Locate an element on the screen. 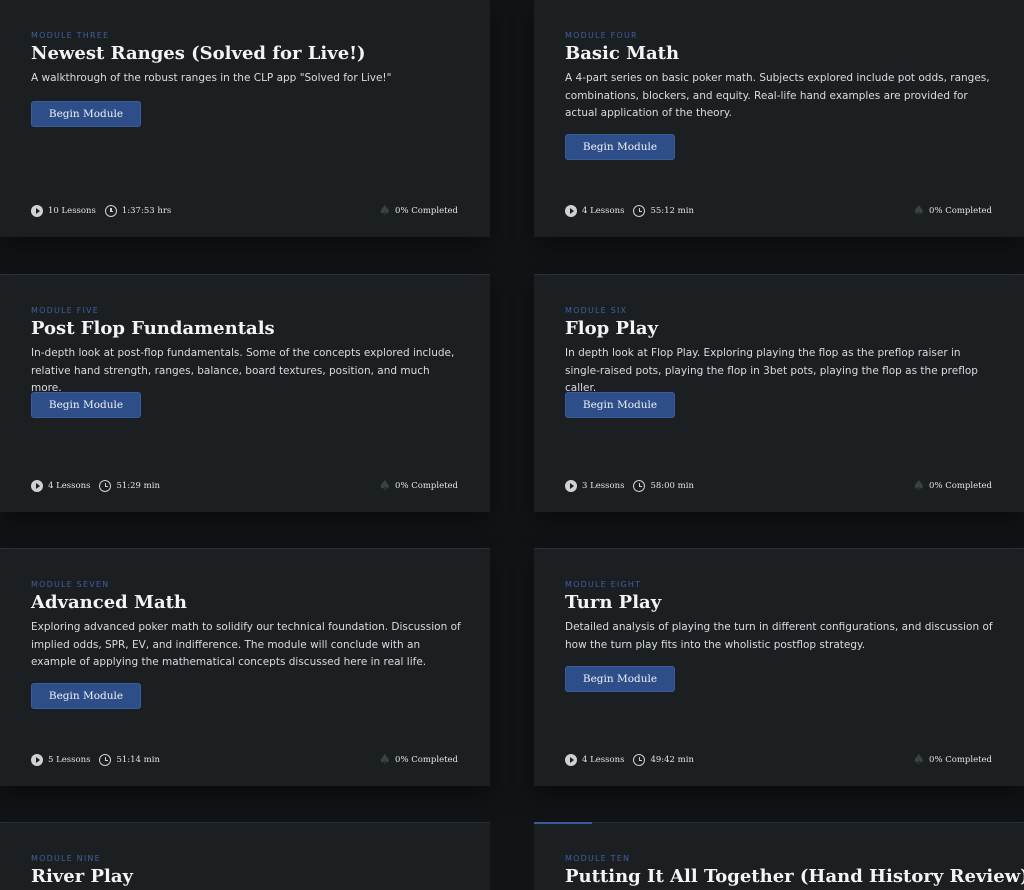 The width and height of the screenshot is (1024, 890). duration: 55:12 min is located at coordinates (672, 211).